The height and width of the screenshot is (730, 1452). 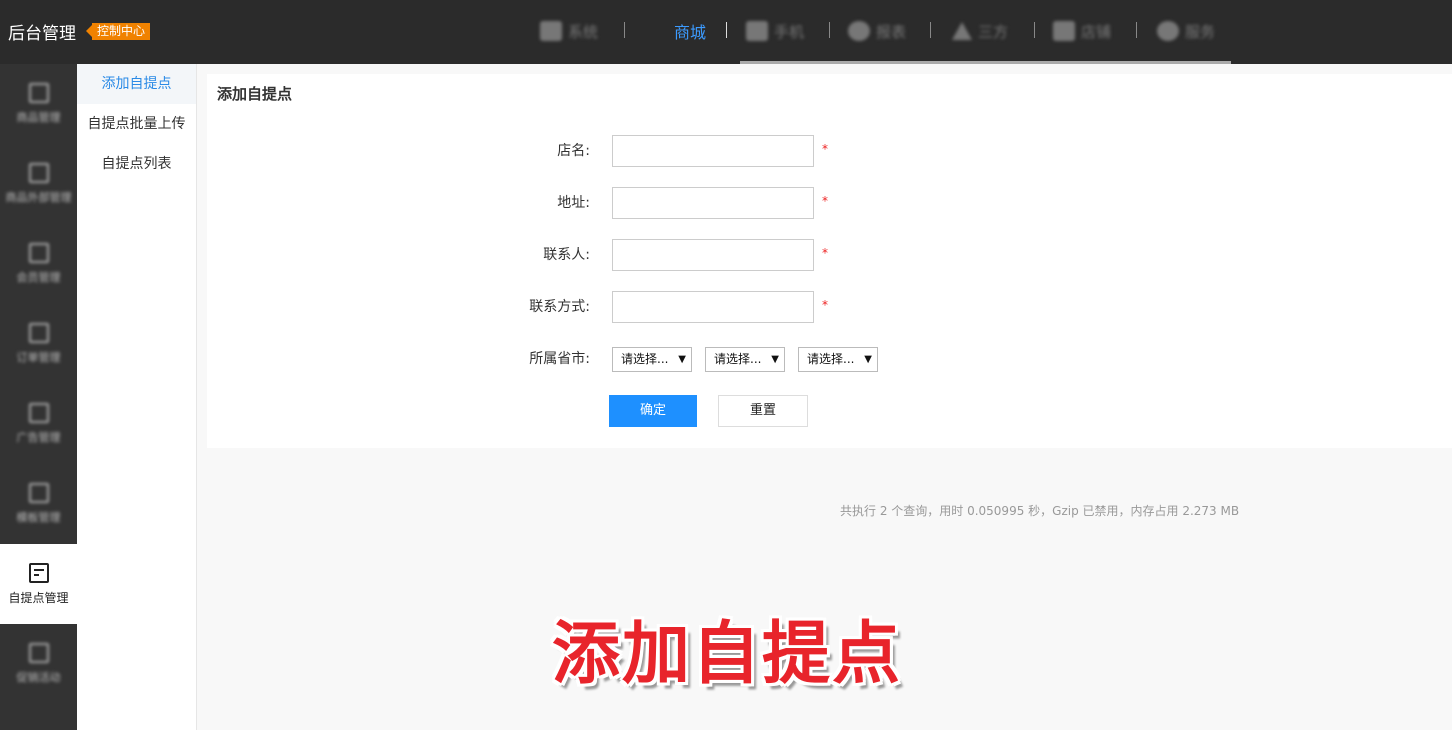 I want to click on monitor-icon, so click(x=757, y=31).